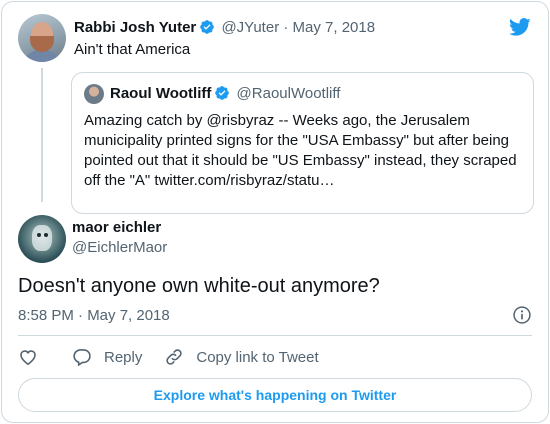 This screenshot has width=550, height=424. I want to click on heart-icon, so click(28, 358).